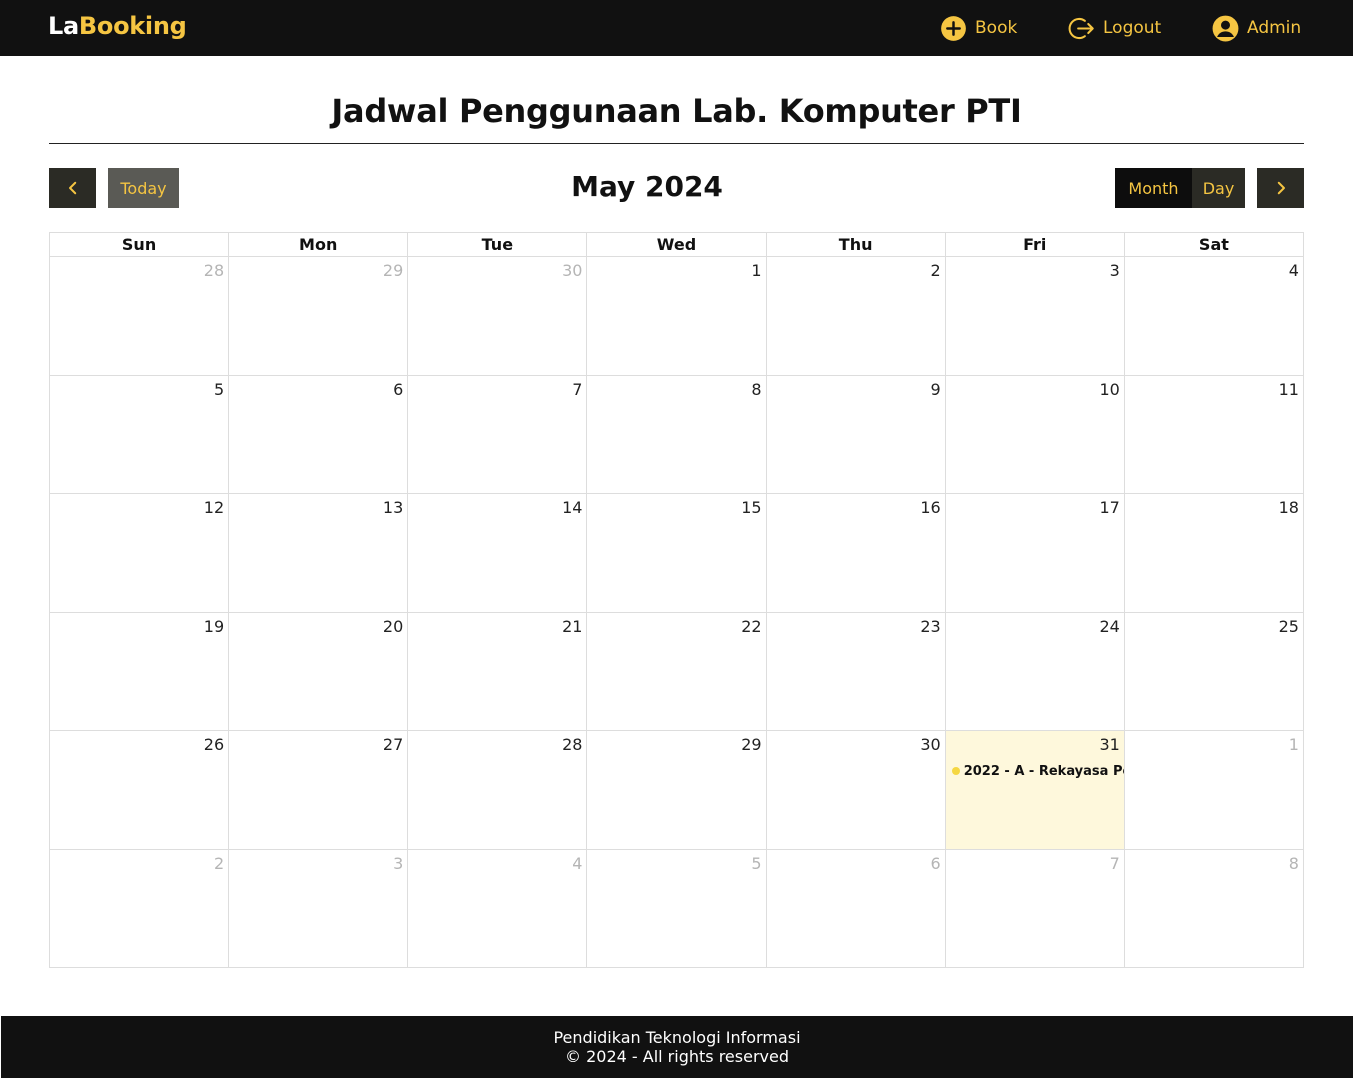  I want to click on day-cell: 12, so click(140, 553).